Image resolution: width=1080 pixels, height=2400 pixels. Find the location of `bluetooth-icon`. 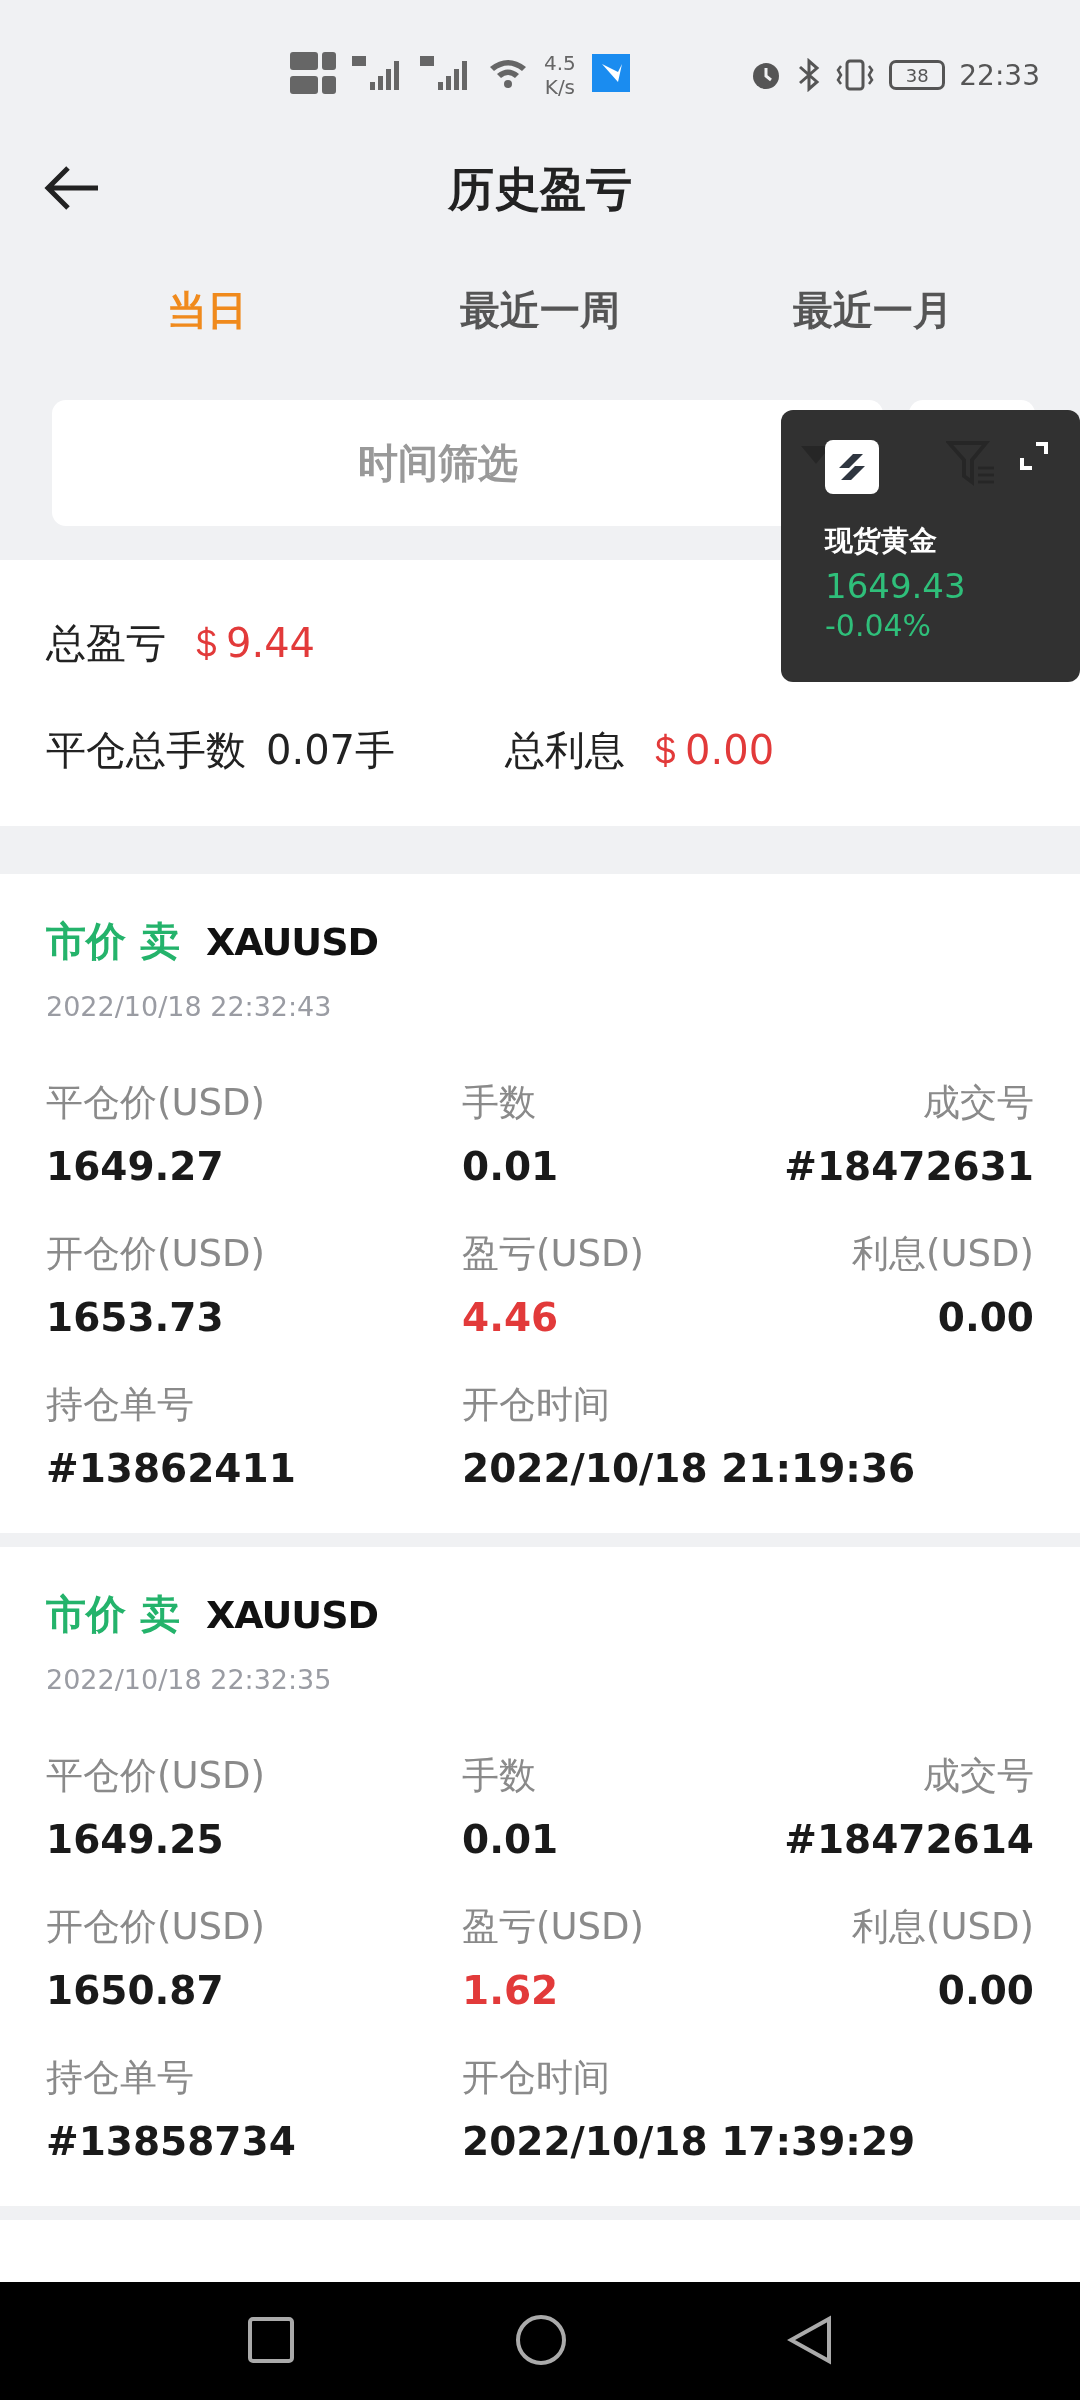

bluetooth-icon is located at coordinates (809, 75).